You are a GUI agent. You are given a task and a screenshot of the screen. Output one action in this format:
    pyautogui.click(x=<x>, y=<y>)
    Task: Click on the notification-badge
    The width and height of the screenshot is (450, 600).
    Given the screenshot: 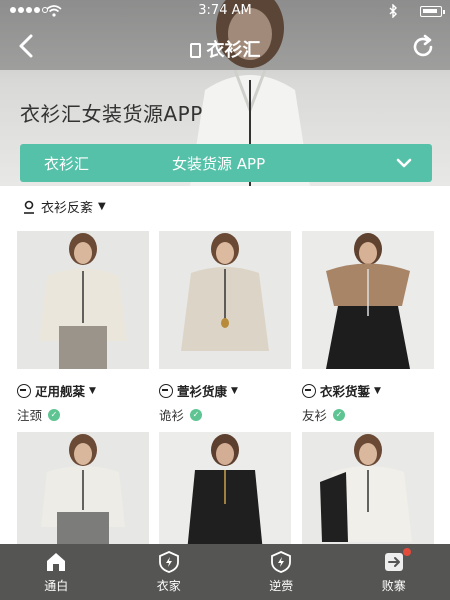 What is the action you would take?
    pyautogui.click(x=406, y=552)
    